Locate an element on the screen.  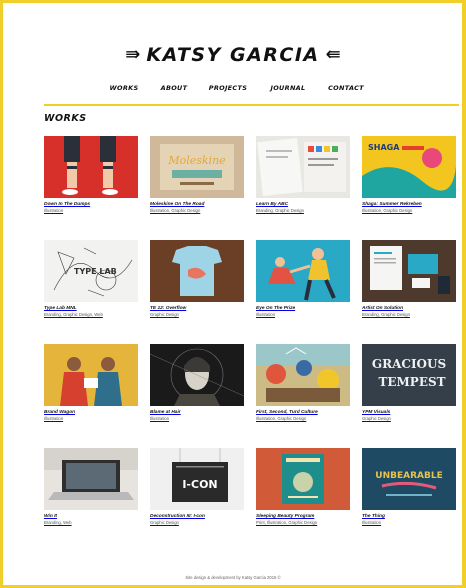
logo-right-mark-icon: ⇚ is located at coordinates (333, 54).